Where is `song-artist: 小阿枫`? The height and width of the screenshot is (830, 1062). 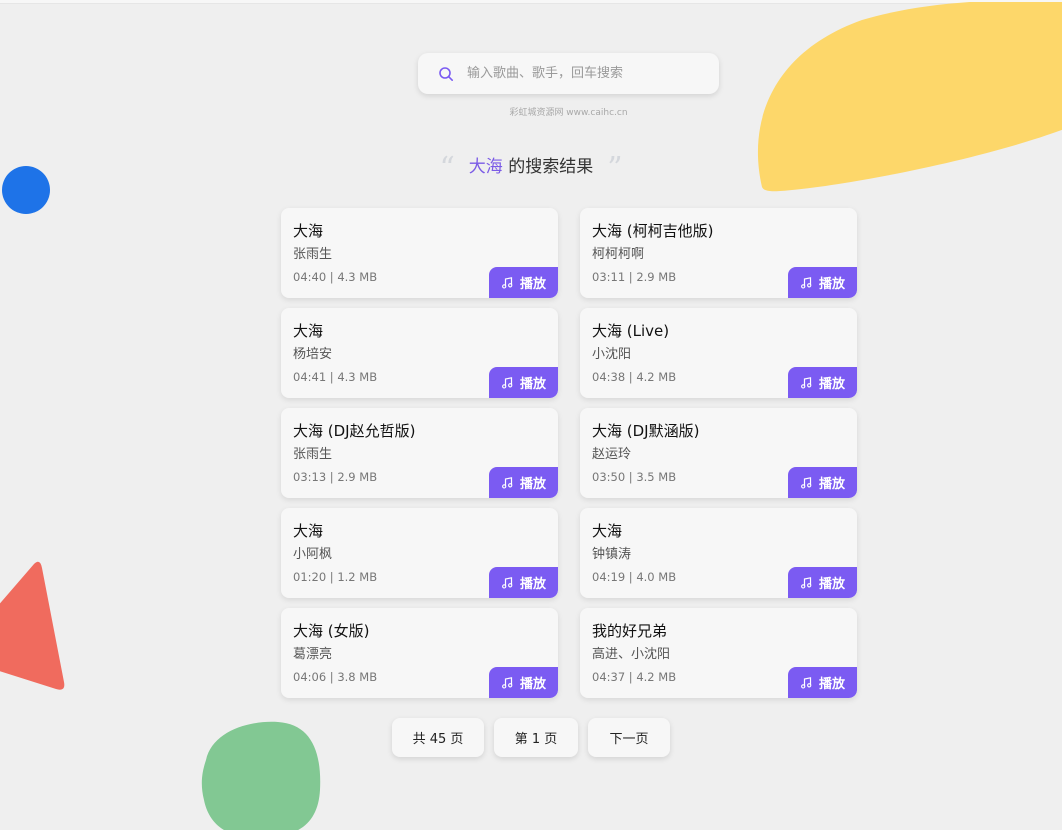 song-artist: 小阿枫 is located at coordinates (313, 554).